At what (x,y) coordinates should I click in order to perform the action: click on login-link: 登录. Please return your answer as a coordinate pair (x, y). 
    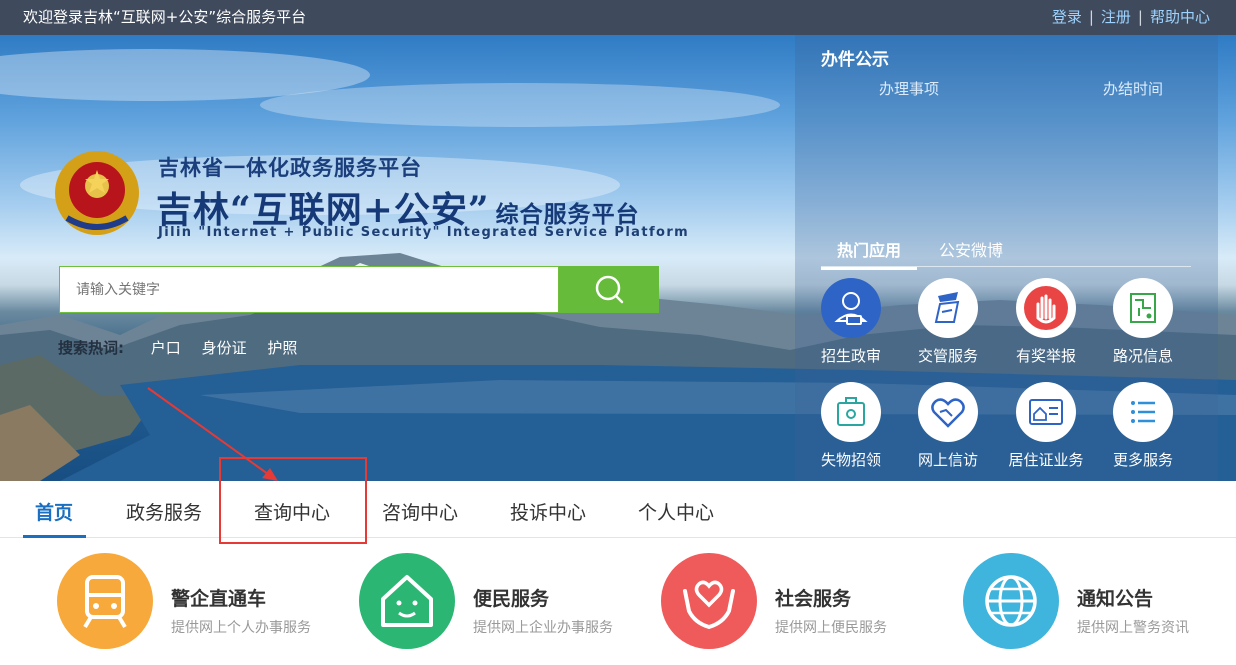
    Looking at the image, I should click on (1067, 17).